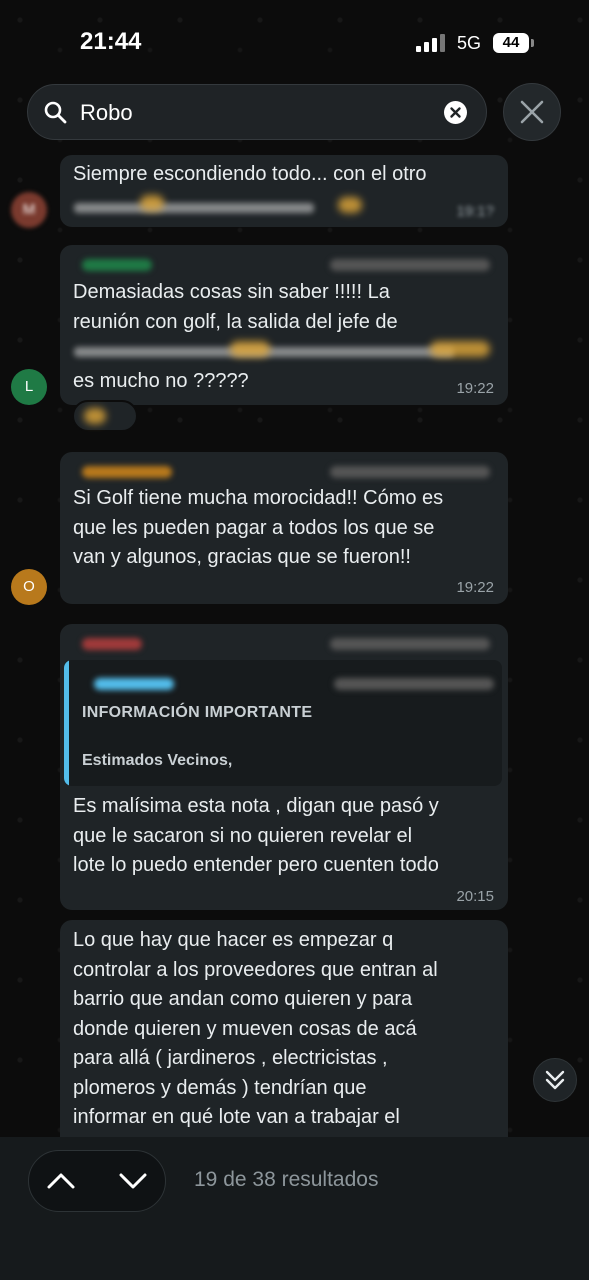  Describe the element at coordinates (469, 43) in the screenshot. I see `network-type: 5G` at that location.